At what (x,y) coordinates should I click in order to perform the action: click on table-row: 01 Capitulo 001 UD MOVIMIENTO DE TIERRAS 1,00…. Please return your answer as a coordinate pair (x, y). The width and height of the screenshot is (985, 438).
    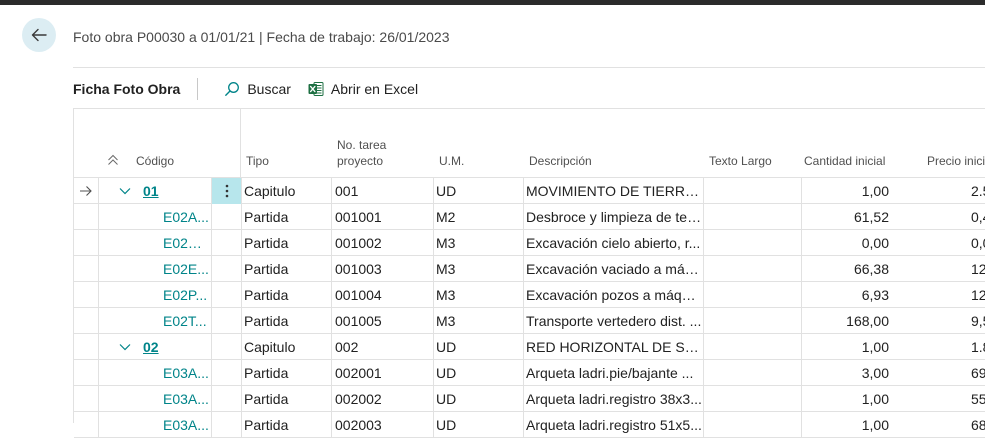
    Looking at the image, I should click on (529, 191).